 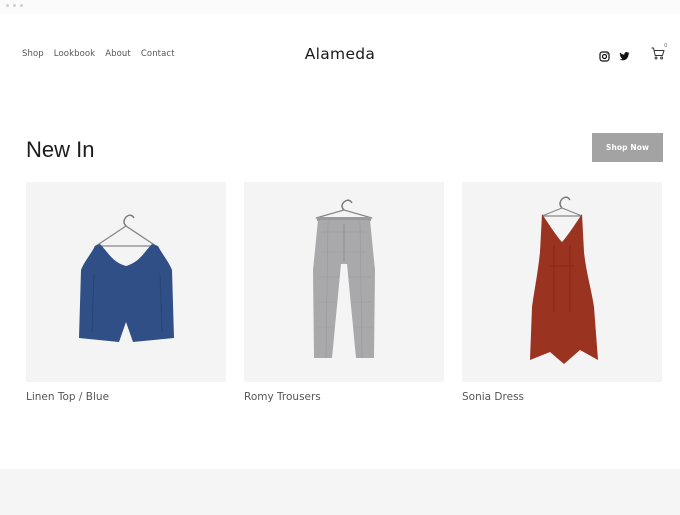 I want to click on social-links, so click(x=614, y=55).